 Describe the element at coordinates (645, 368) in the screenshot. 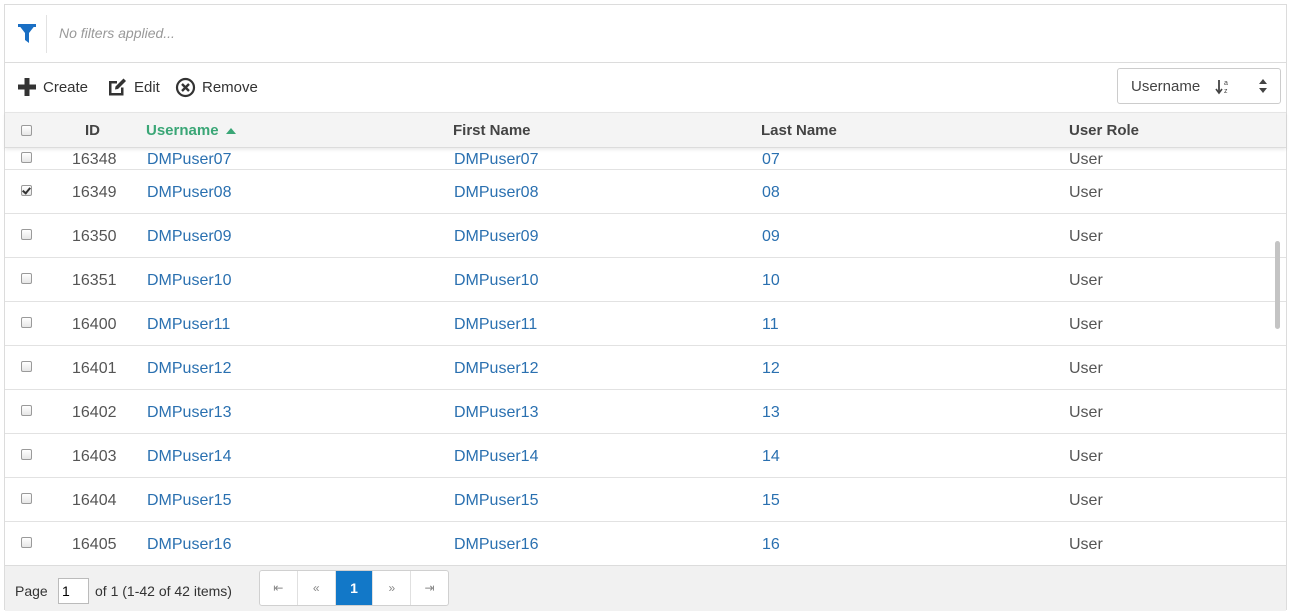

I see `table-row: 16401 DMPuser12 DMPuser12 12 User` at that location.